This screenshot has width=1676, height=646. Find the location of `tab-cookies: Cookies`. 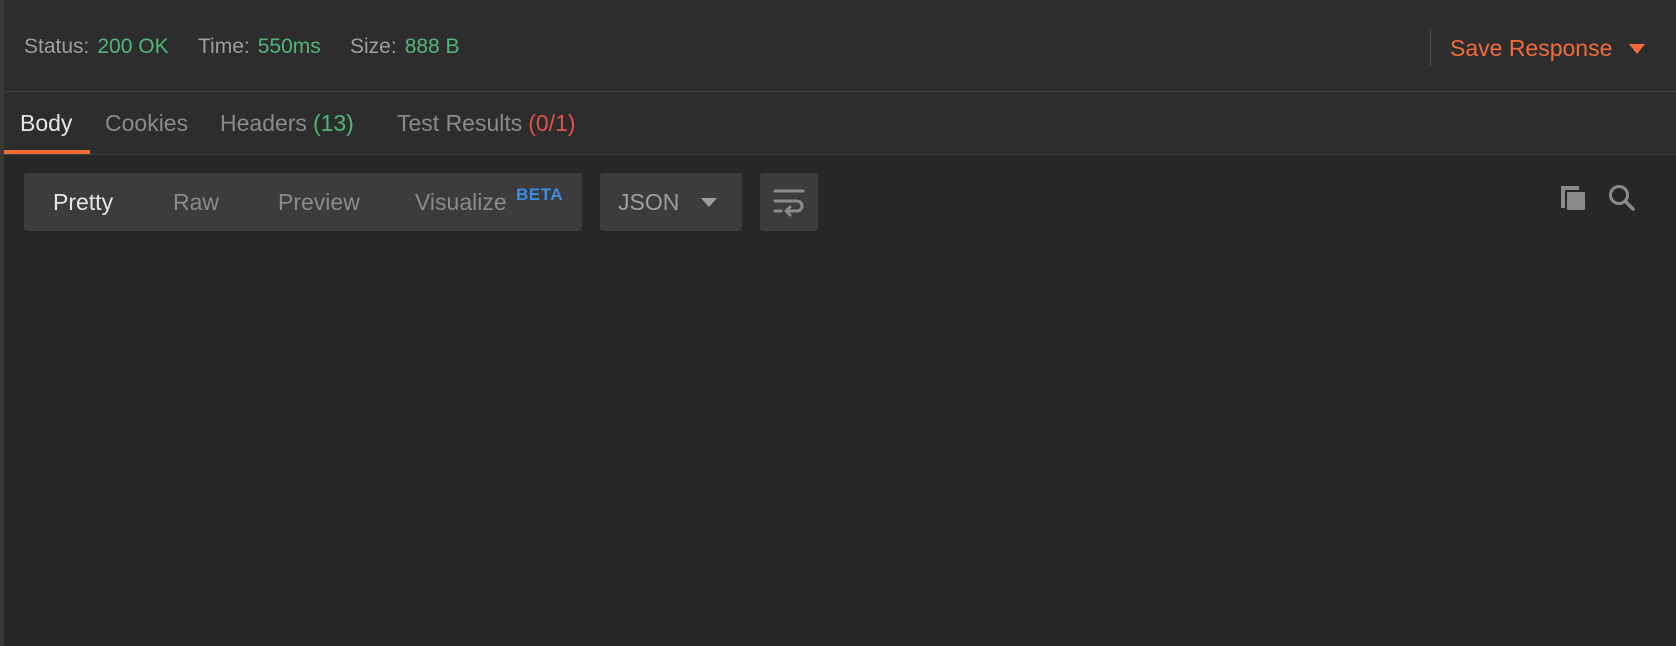

tab-cookies: Cookies is located at coordinates (146, 123).